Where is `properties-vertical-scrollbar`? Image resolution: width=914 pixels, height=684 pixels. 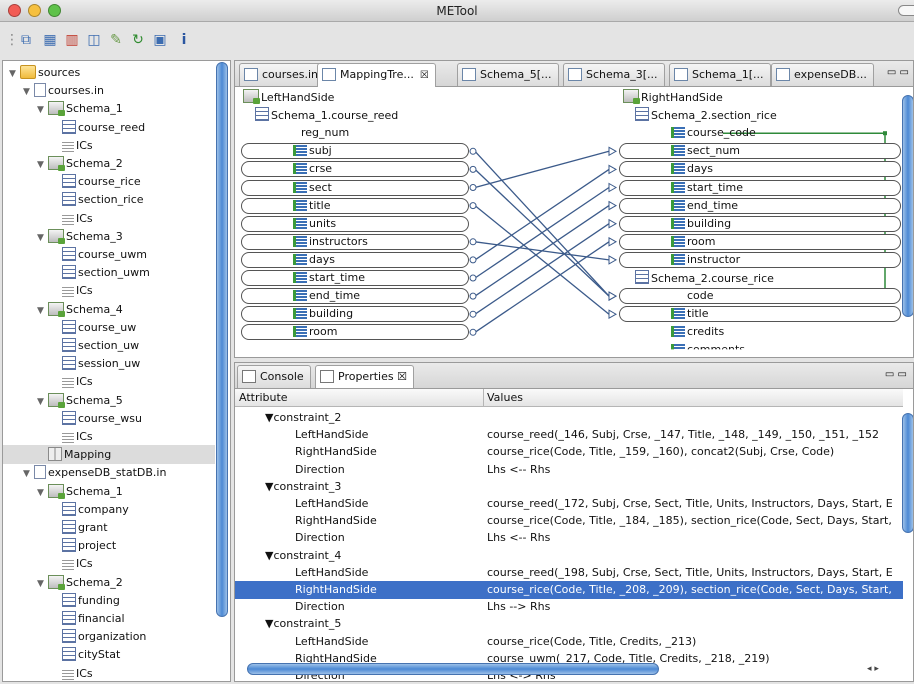 properties-vertical-scrollbar is located at coordinates (907, 473).